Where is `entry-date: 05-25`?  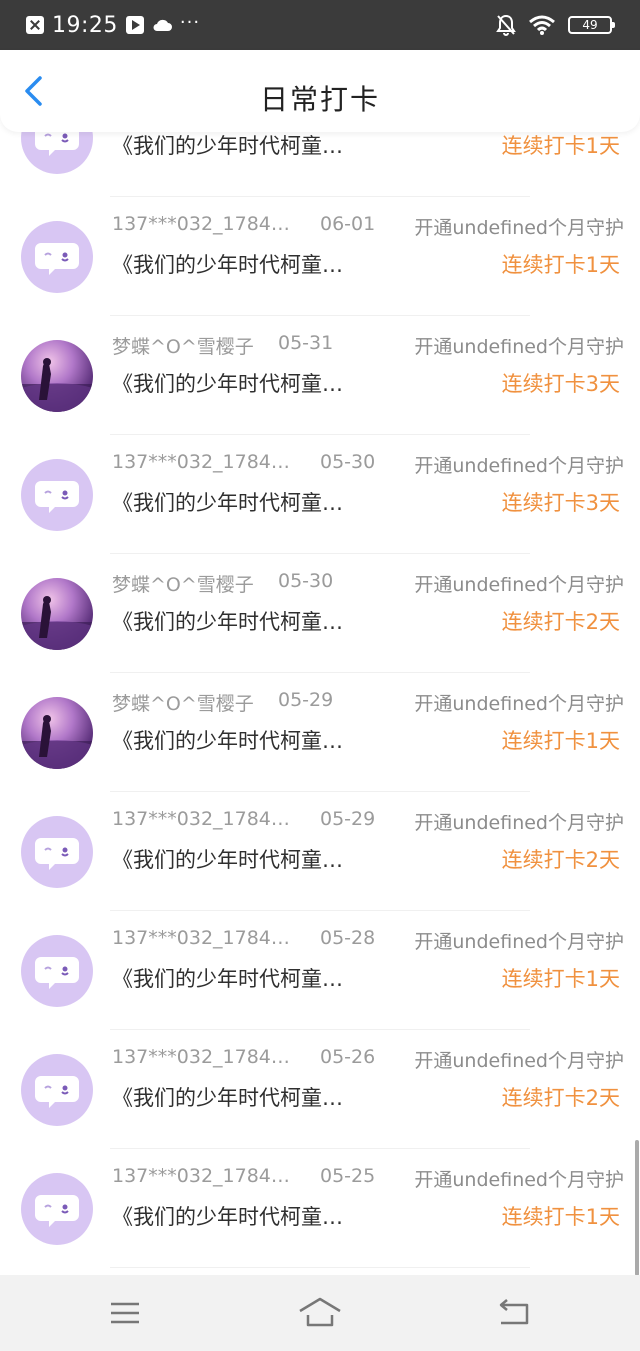 entry-date: 05-25 is located at coordinates (348, 1176).